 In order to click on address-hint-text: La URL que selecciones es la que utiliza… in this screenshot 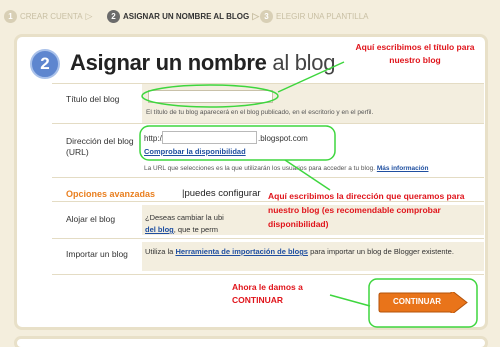, I will do `click(260, 168)`.